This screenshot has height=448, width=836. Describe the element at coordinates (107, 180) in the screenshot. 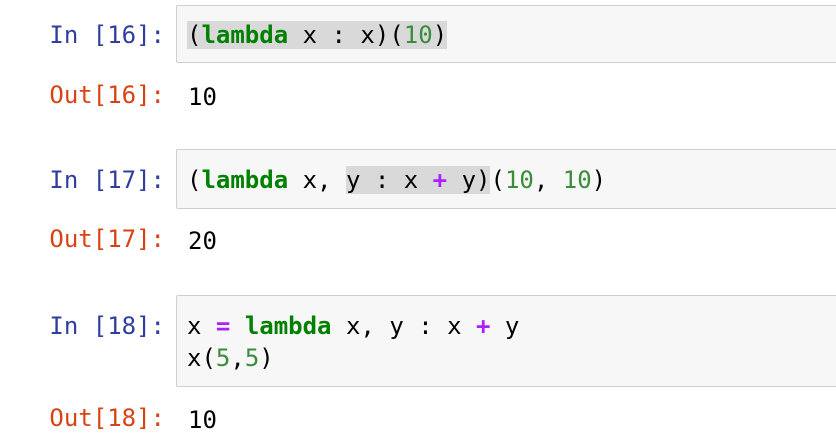

I see `in-prompt-17: In [17]:` at that location.